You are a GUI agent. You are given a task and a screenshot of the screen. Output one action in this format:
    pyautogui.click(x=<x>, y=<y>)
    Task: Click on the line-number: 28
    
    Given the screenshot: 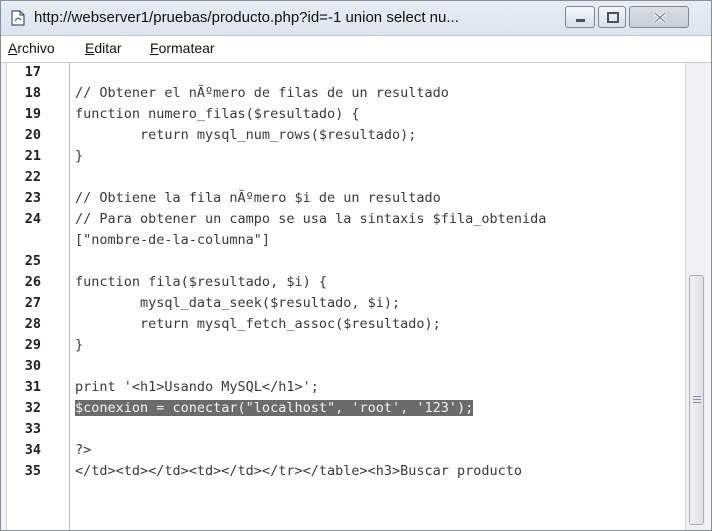 What is the action you would take?
    pyautogui.click(x=32, y=324)
    